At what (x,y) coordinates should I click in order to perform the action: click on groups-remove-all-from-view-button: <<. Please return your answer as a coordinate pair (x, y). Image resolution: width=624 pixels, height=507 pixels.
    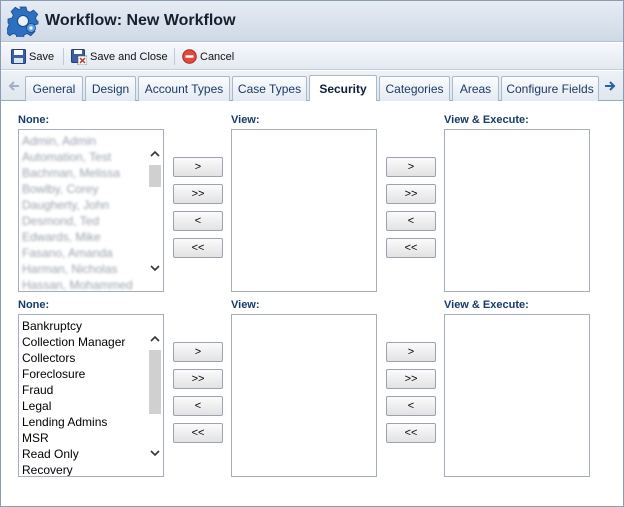
    Looking at the image, I should click on (198, 433).